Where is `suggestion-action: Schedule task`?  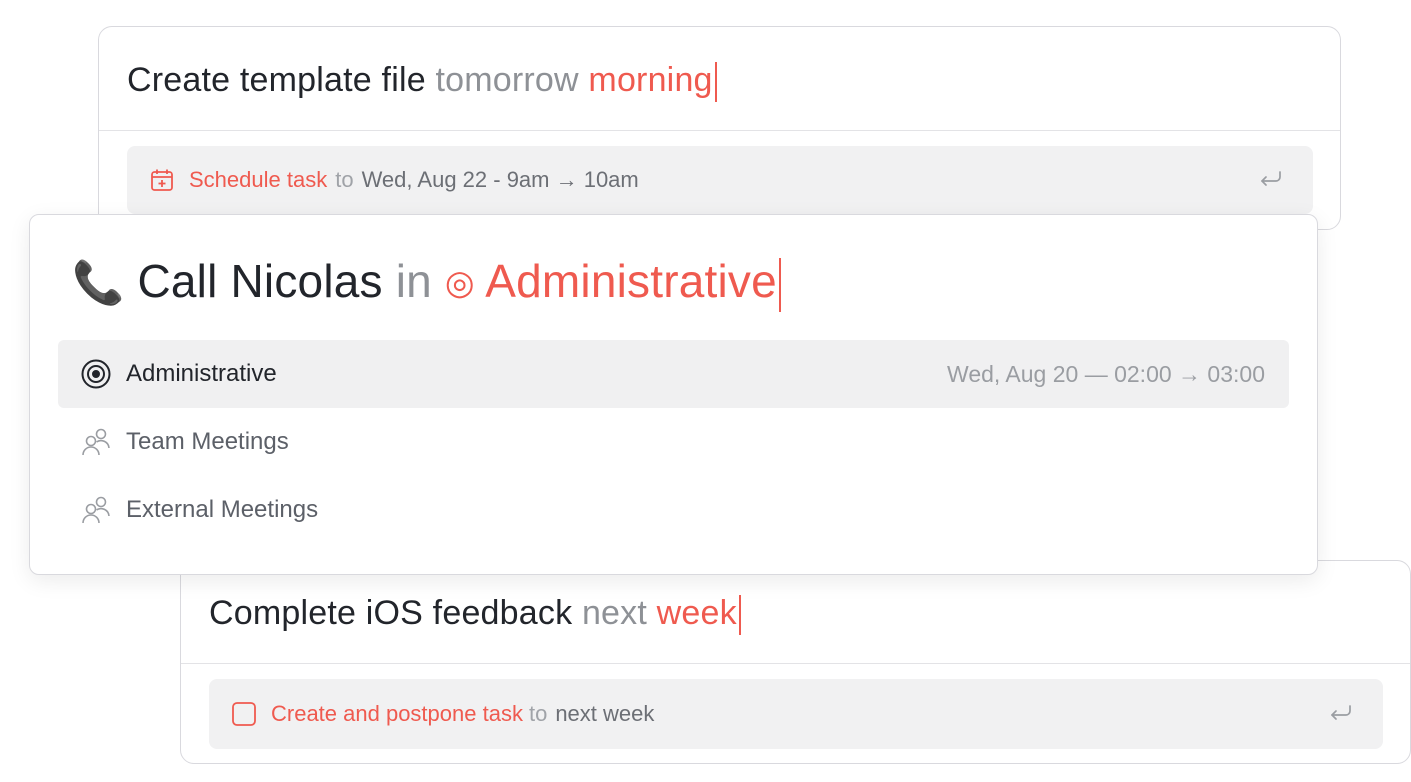
suggestion-action: Schedule task is located at coordinates (258, 179).